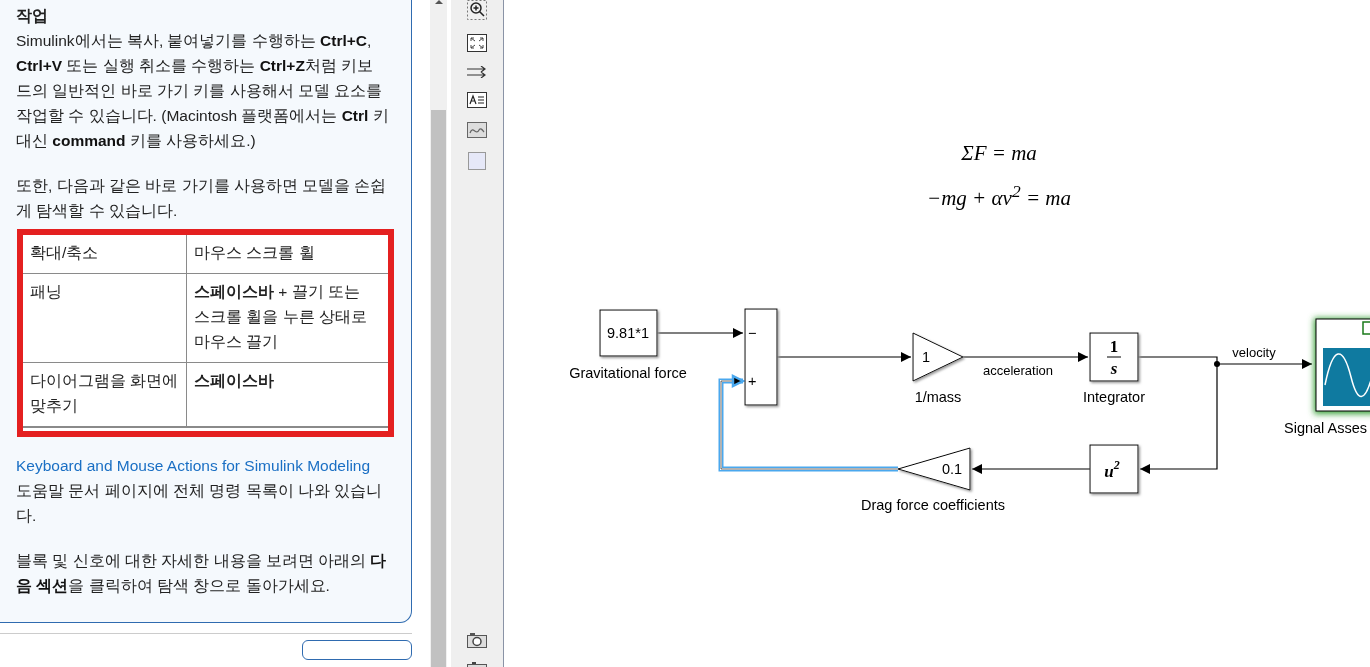 This screenshot has height=667, width=1370. What do you see at coordinates (999, 153) in the screenshot?
I see `equation: ΣF = ma` at bounding box center [999, 153].